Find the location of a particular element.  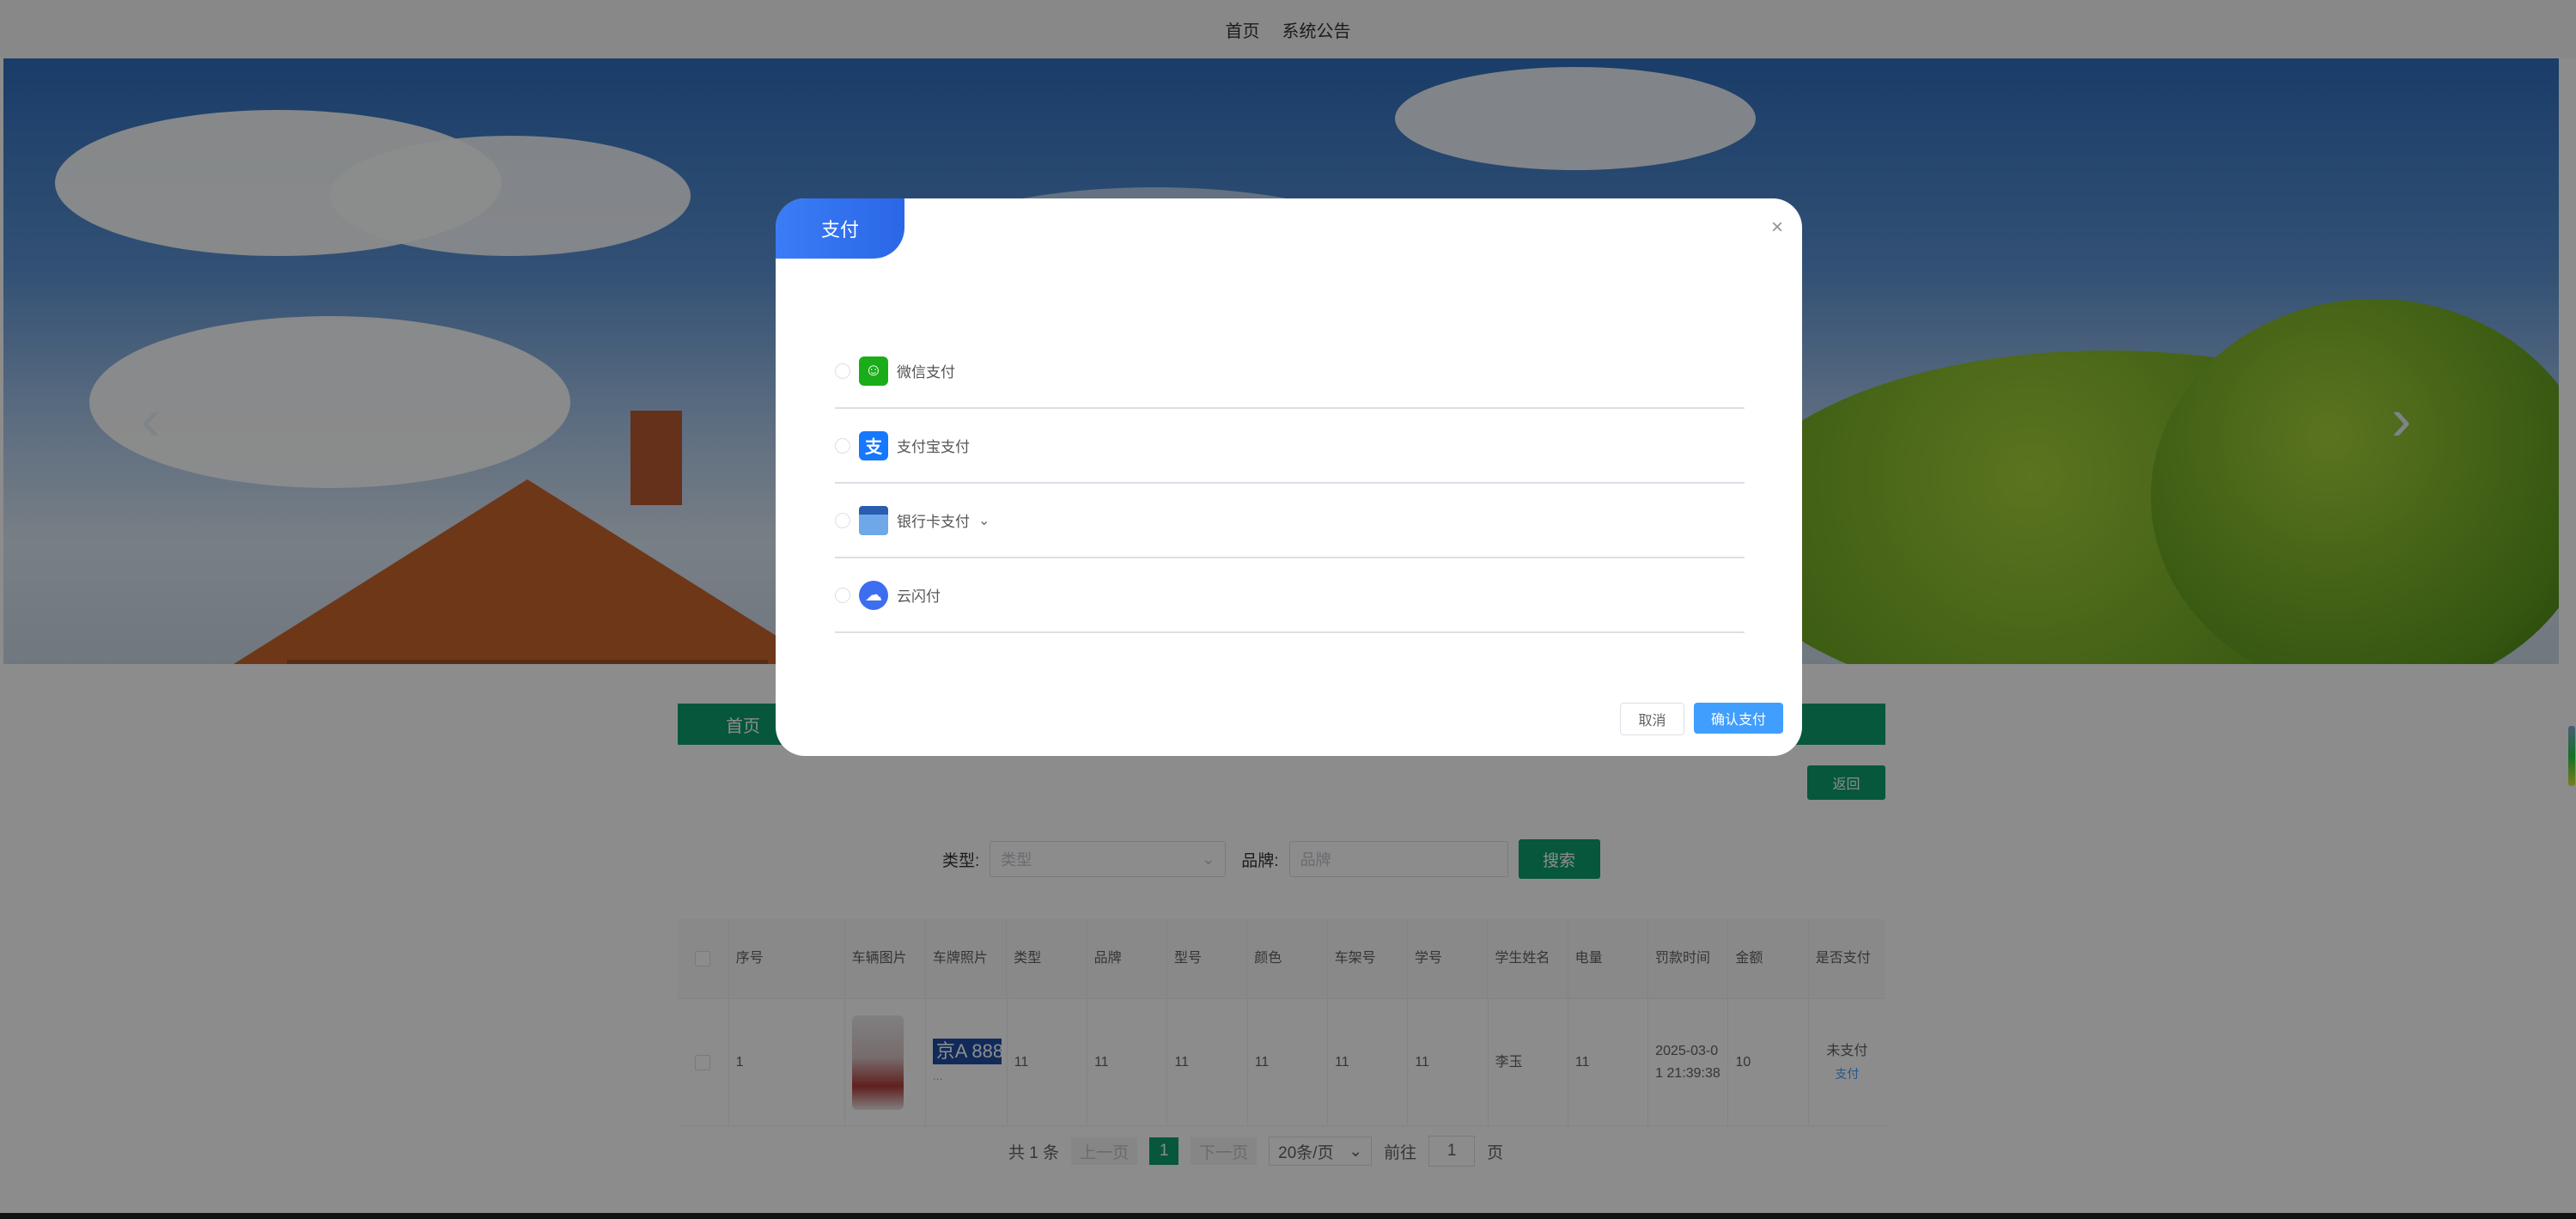

payment-option-alipay: 支 支付宝支付 is located at coordinates (1290, 446).